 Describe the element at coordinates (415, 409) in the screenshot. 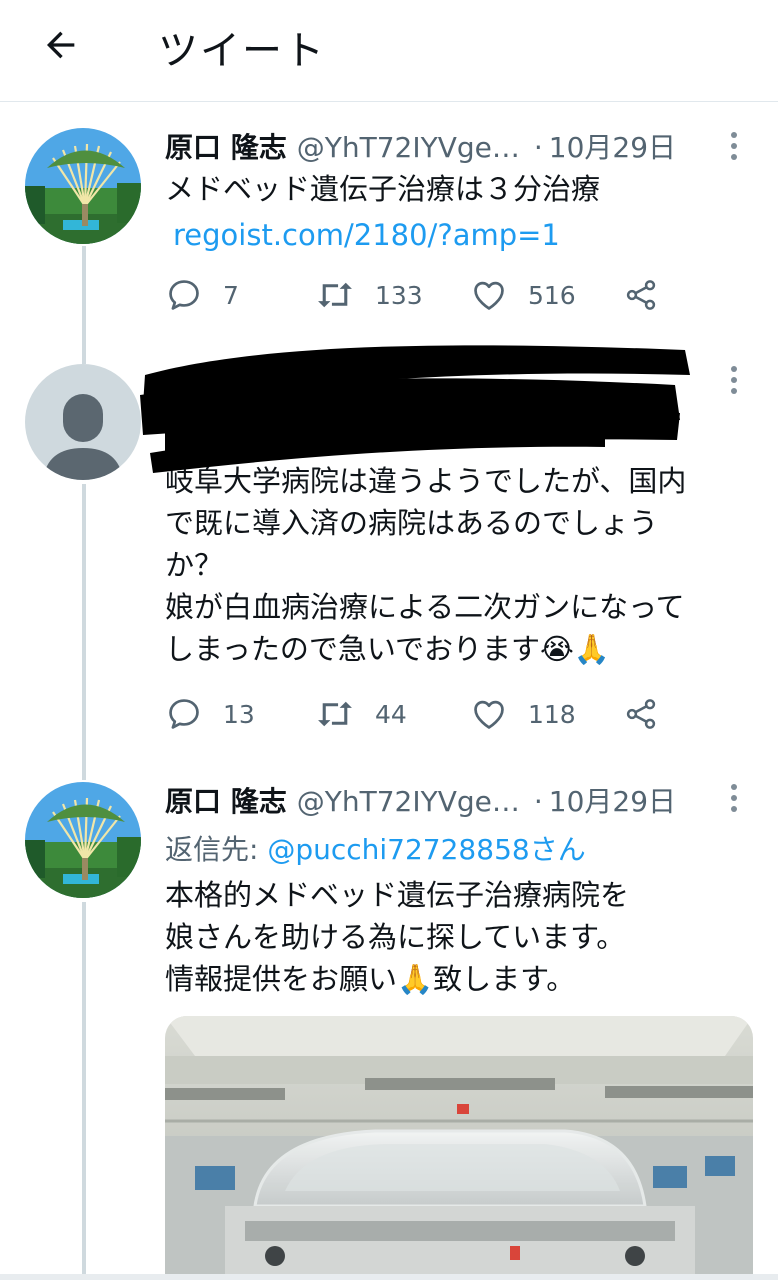

I see `redaction-scribble` at that location.